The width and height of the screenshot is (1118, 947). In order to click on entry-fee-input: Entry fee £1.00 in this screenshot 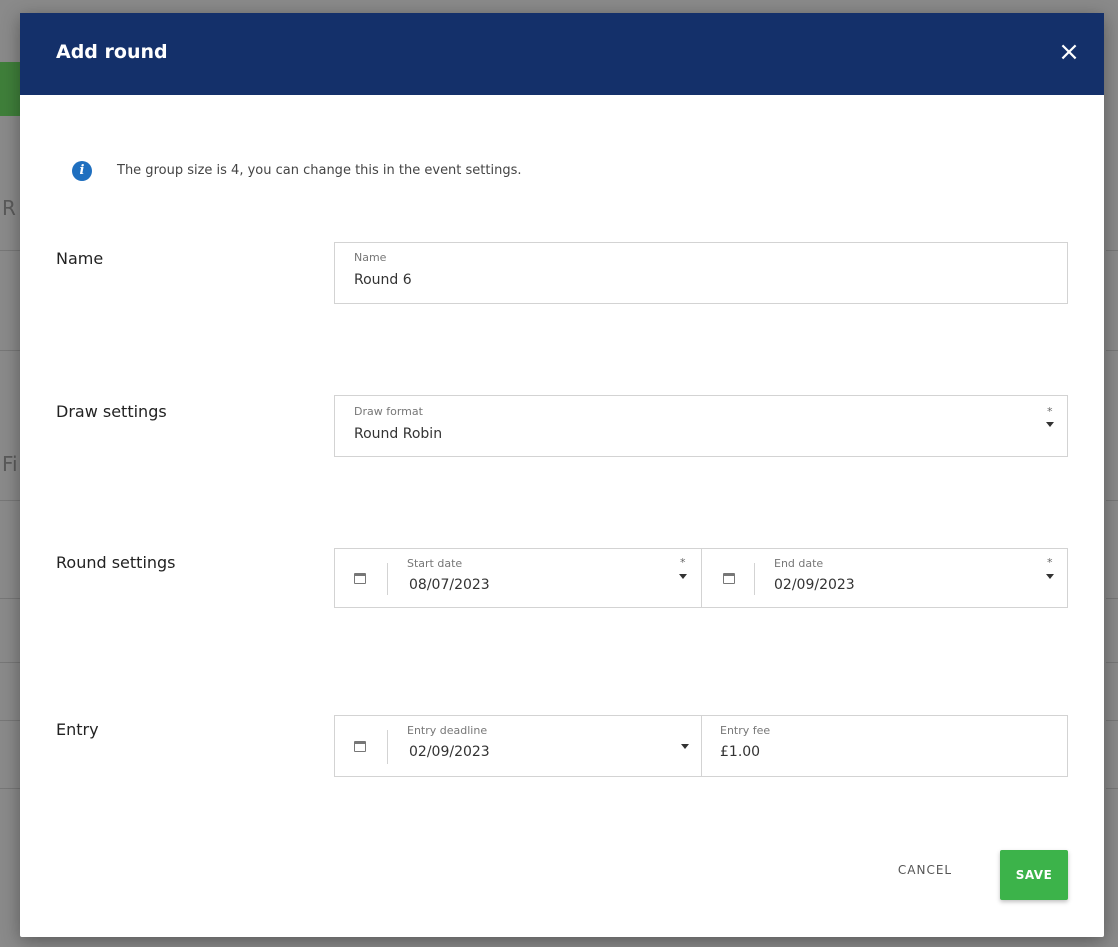, I will do `click(885, 746)`.